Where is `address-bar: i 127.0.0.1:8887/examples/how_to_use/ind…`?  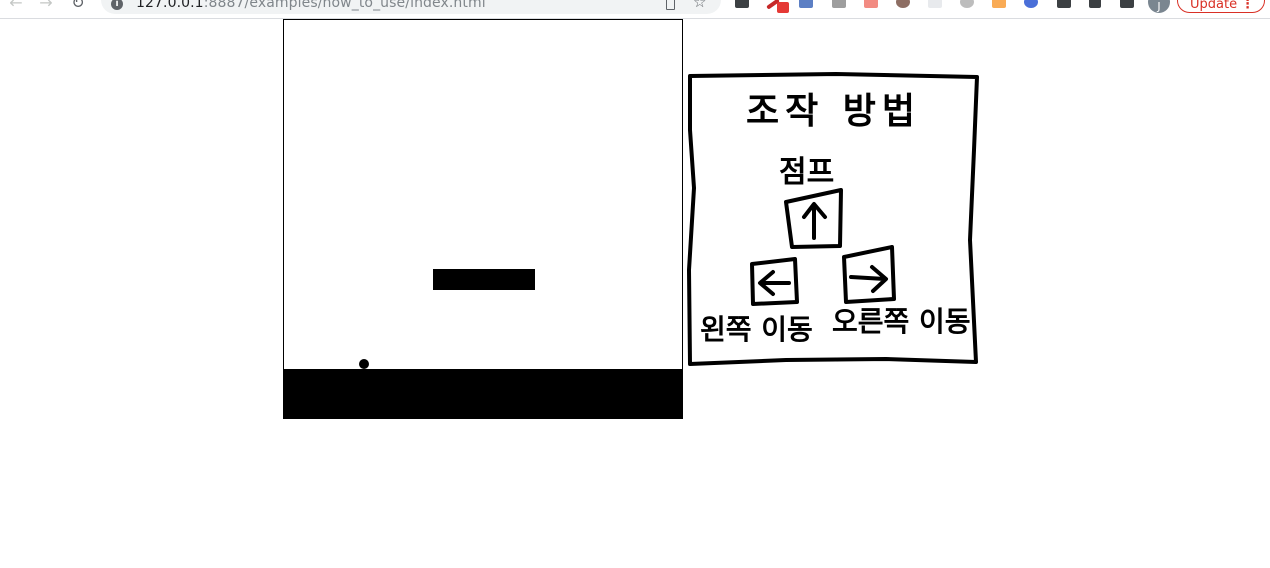 address-bar: i 127.0.0.1:8887/examples/how_to_use/ind… is located at coordinates (411, 7).